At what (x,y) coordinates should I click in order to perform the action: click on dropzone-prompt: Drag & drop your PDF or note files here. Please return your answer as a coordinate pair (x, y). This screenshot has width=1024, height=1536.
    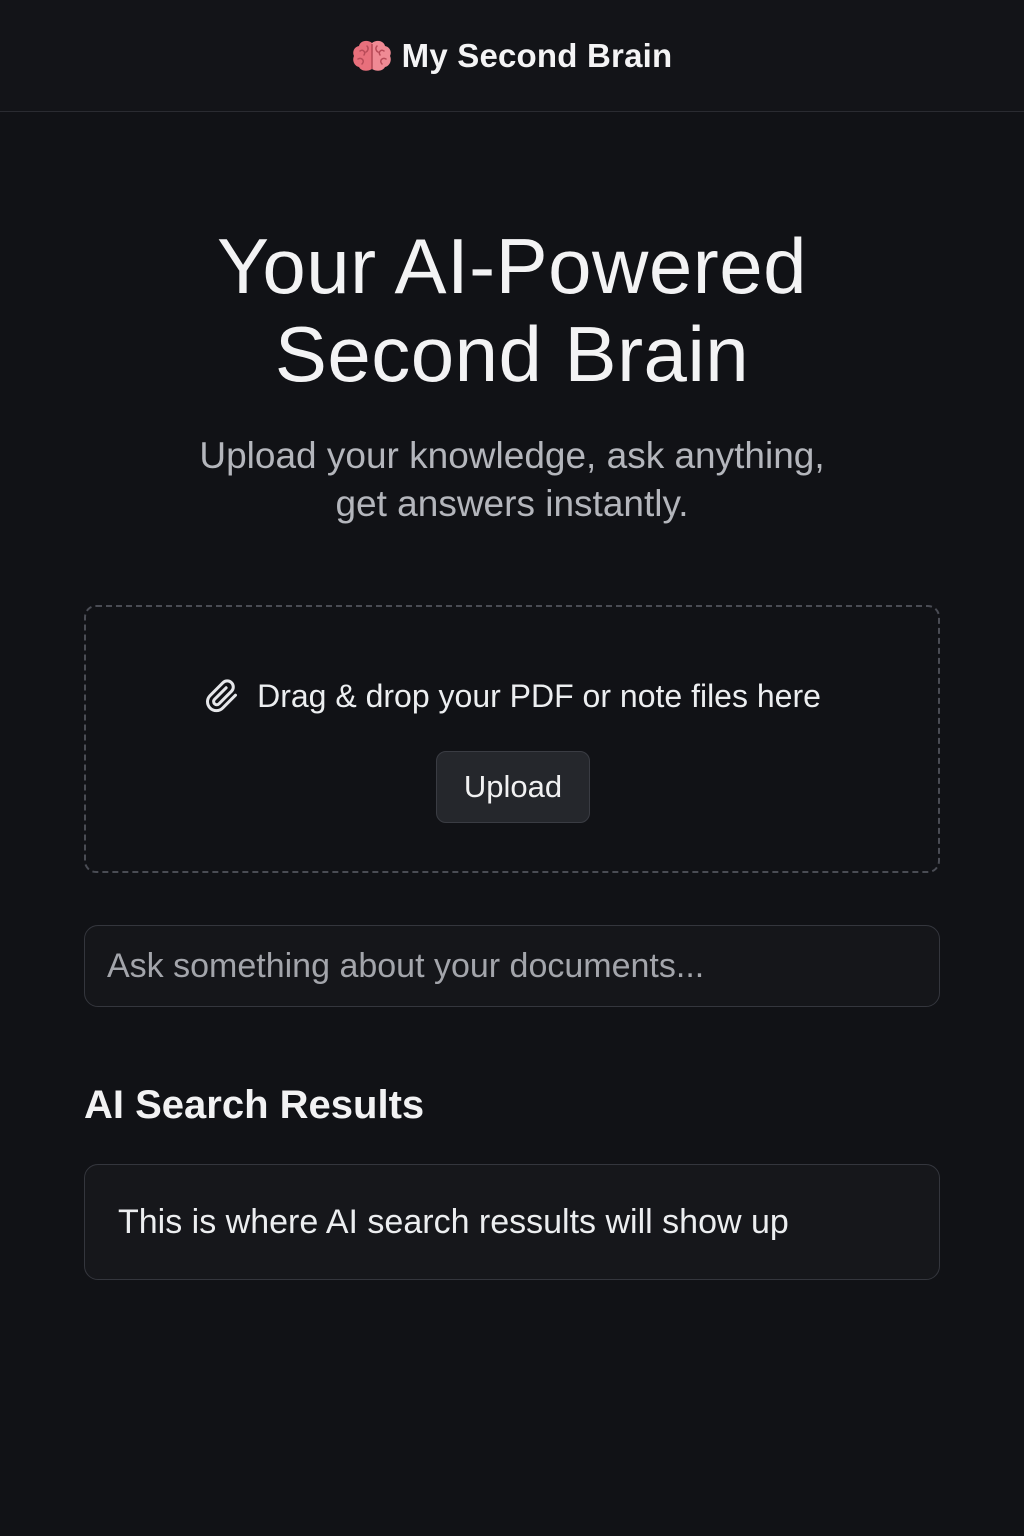
    Looking at the image, I should click on (512, 696).